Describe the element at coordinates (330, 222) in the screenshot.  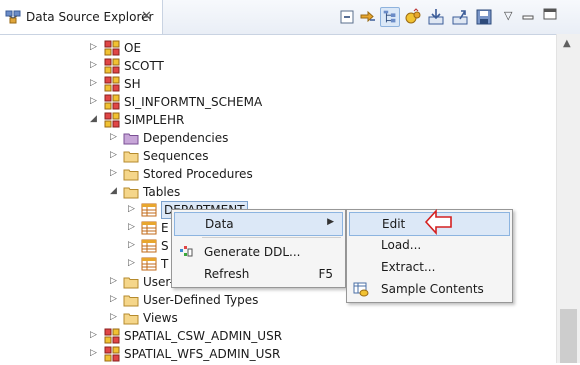
I see `submenu-arrow-icon: ▶` at that location.